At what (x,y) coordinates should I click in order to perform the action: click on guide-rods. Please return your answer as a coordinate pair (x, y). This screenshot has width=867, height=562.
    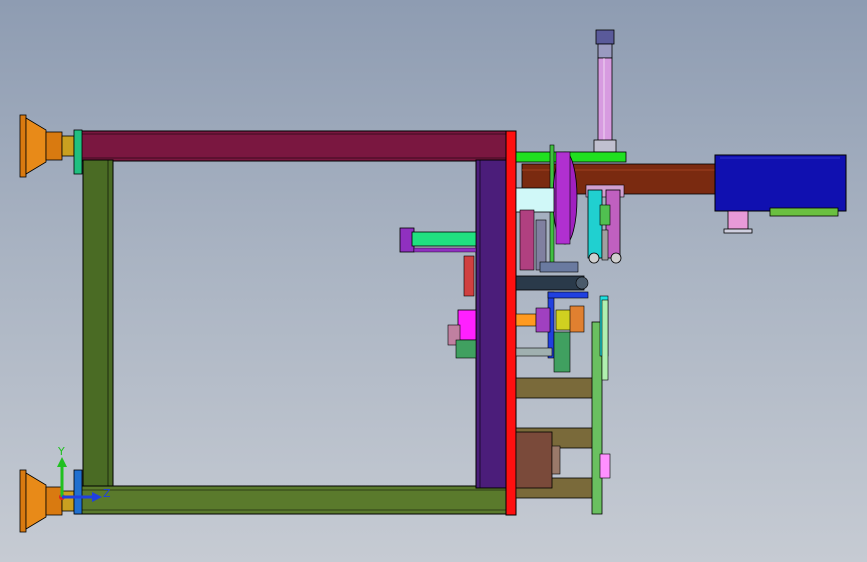
    Looking at the image, I should click on (555, 438).